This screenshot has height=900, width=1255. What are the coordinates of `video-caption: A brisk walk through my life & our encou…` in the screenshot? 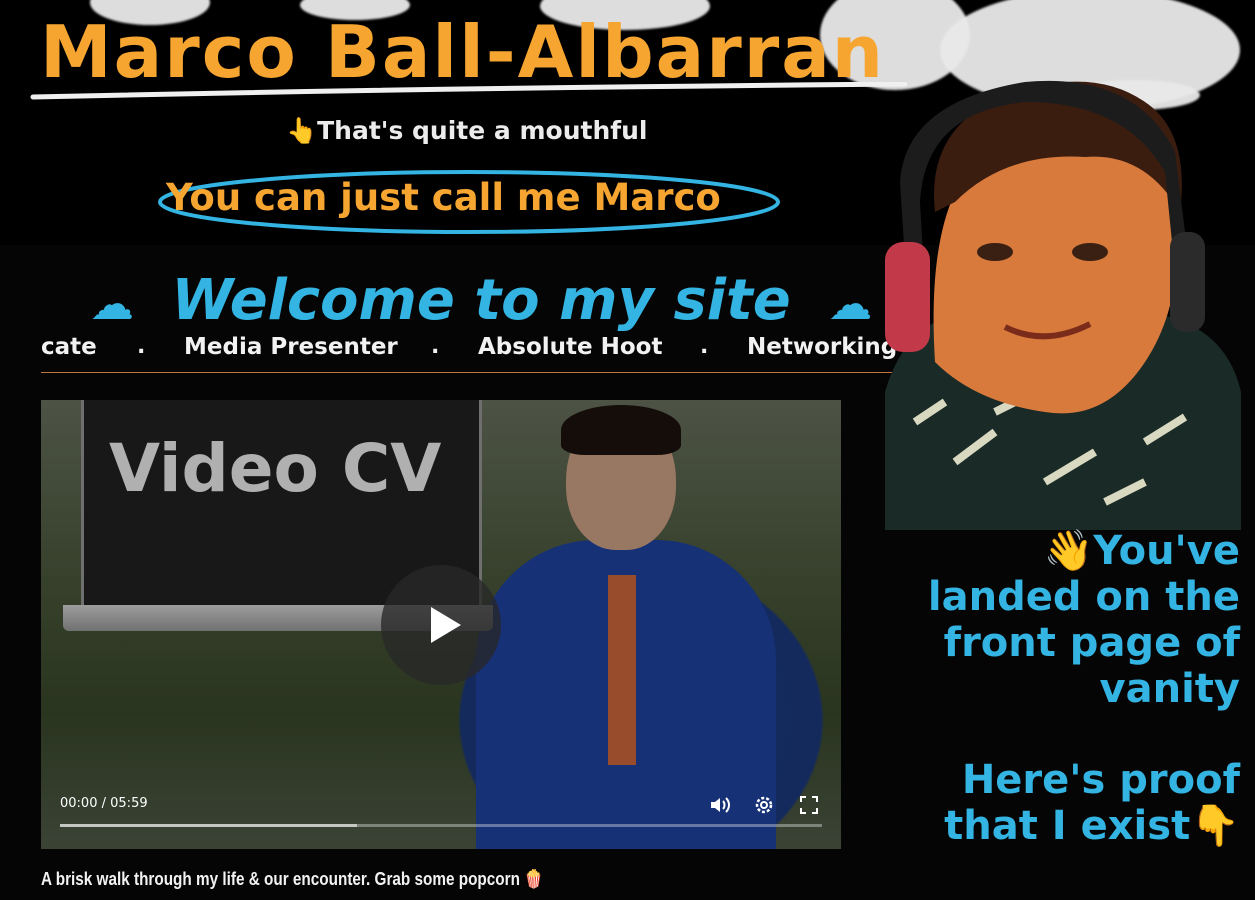 It's located at (292, 879).